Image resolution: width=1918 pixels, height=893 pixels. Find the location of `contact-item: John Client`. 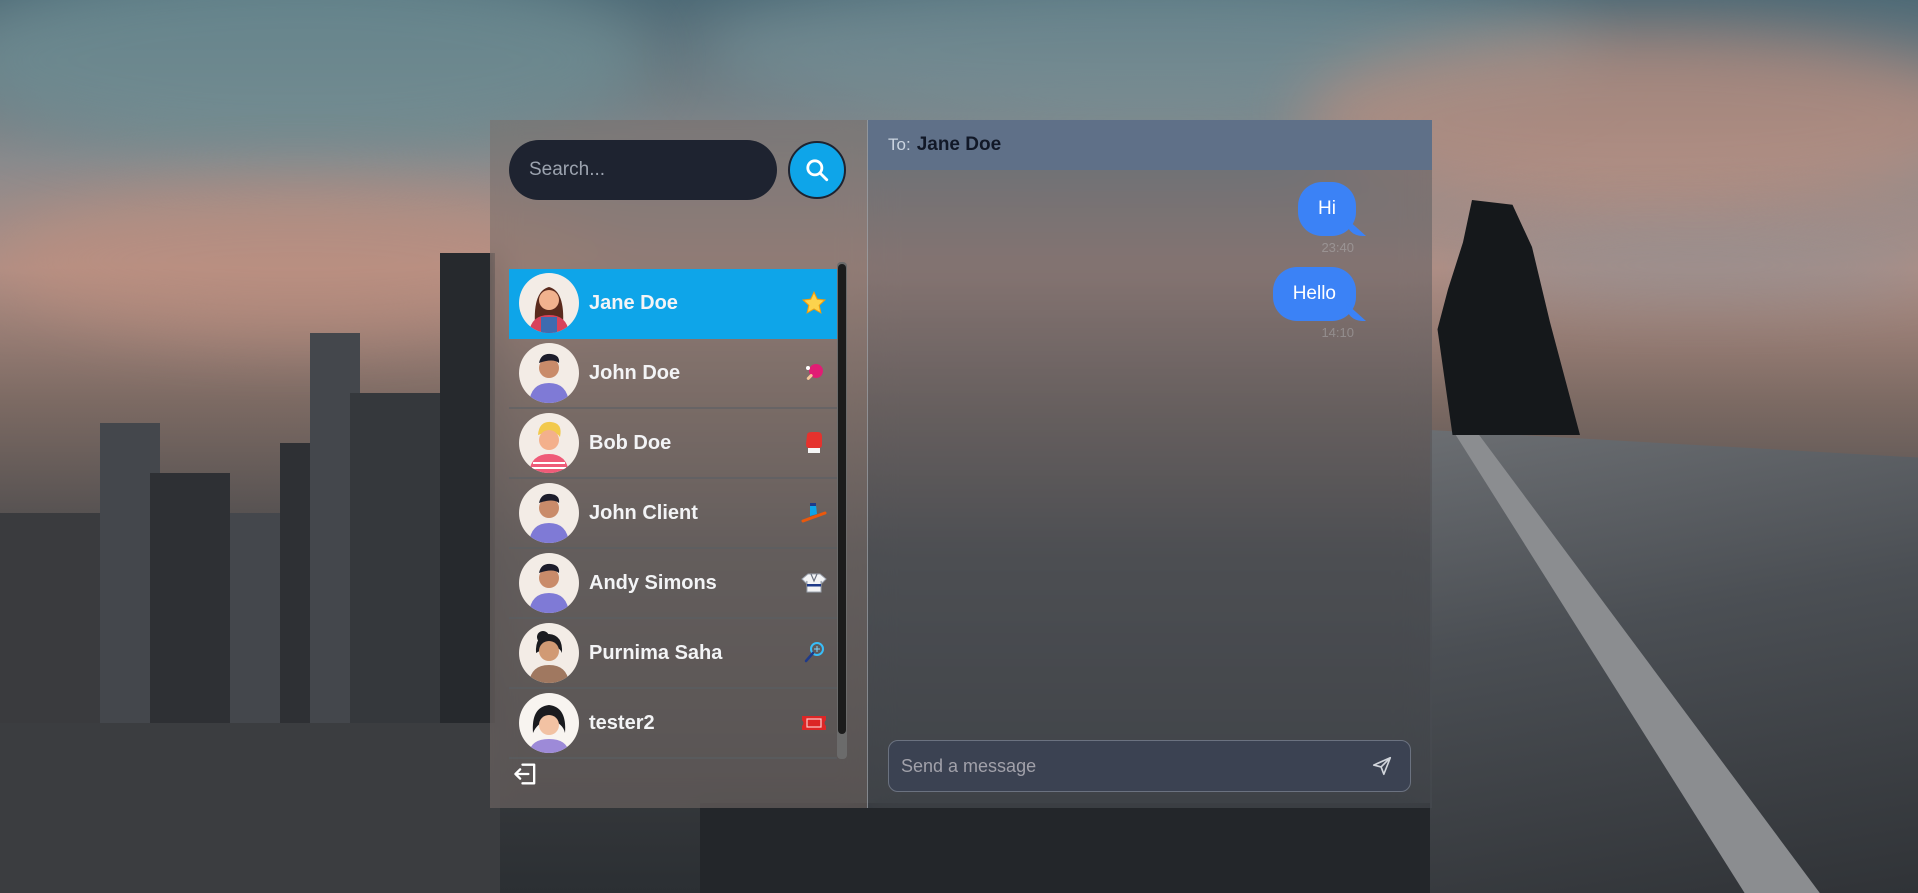

contact-item: John Client is located at coordinates (673, 514).